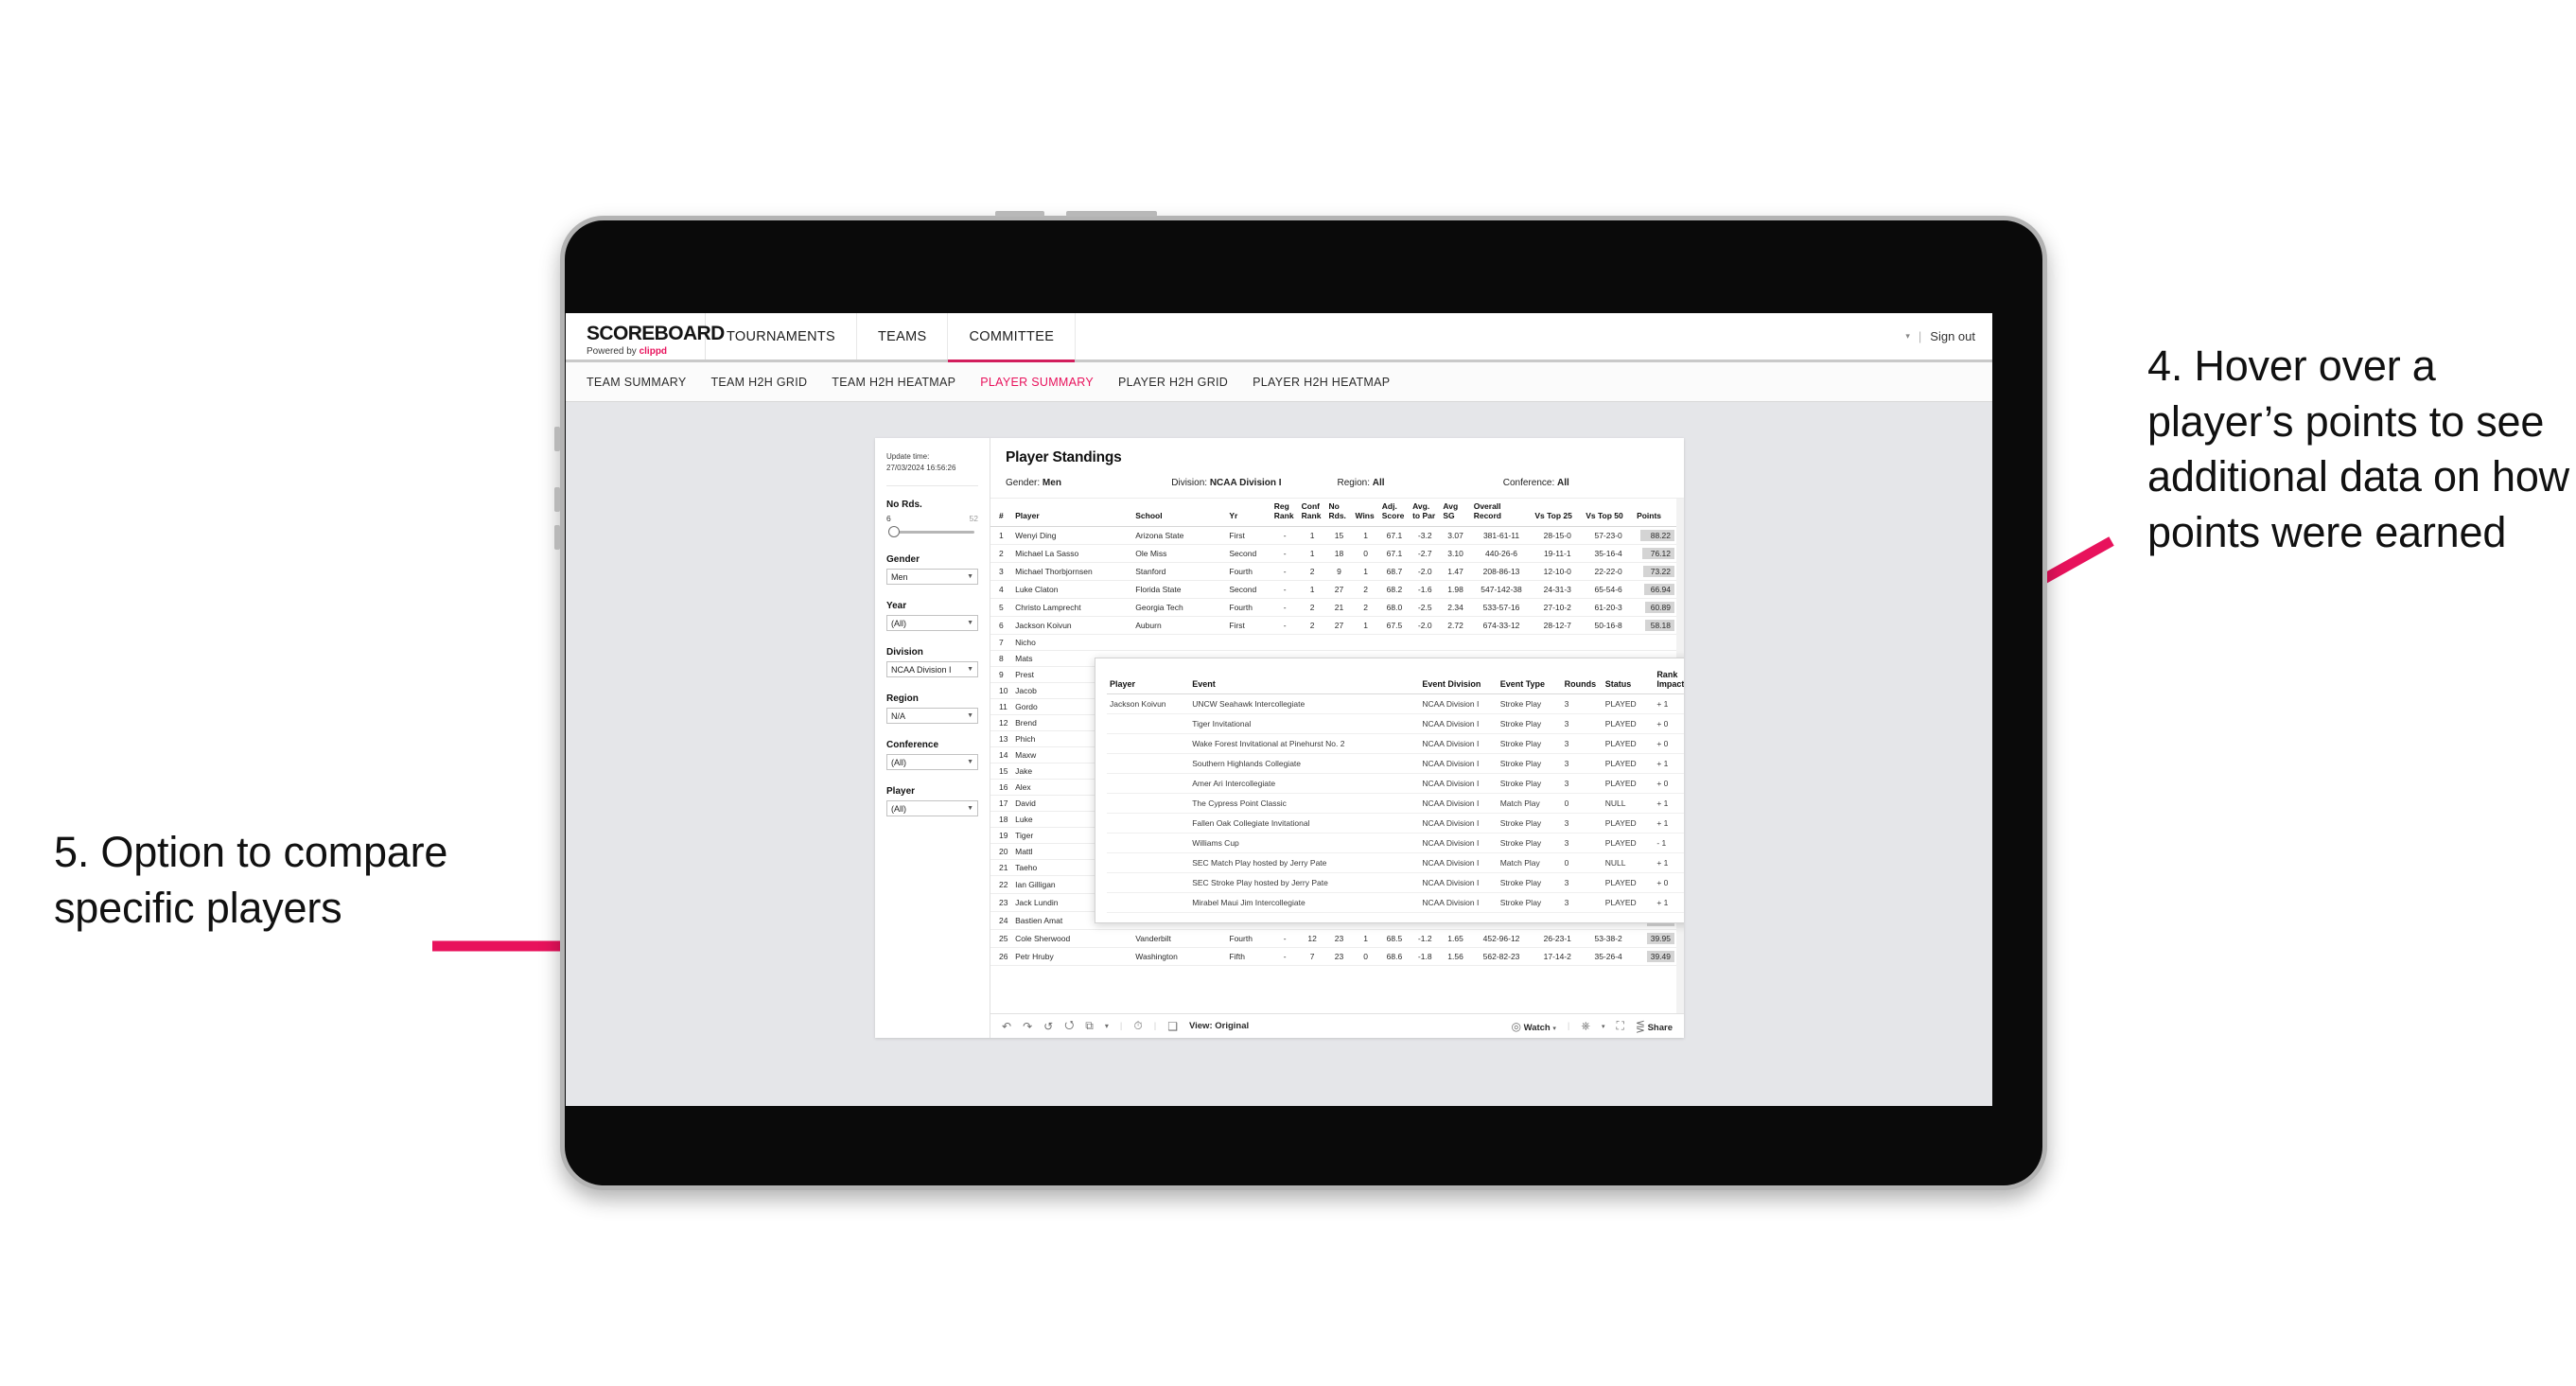  I want to click on topnav-tournaments: TOURNAMENTS, so click(782, 336).